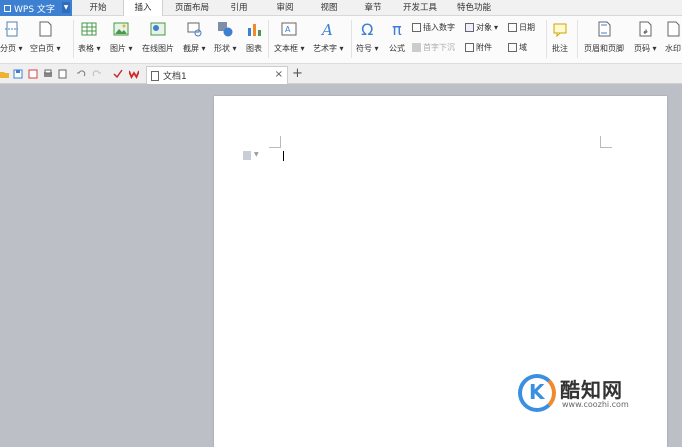 Image resolution: width=682 pixels, height=447 pixels. I want to click on margin-corner-top-right, so click(606, 142).